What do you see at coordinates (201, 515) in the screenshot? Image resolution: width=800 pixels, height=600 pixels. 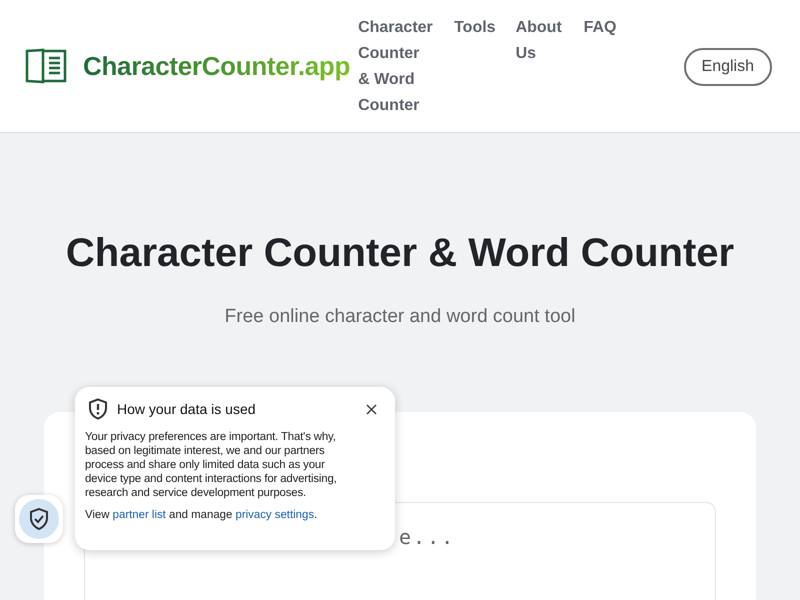 I see `popup-footer-text: View partner list and manage privacy settings.` at bounding box center [201, 515].